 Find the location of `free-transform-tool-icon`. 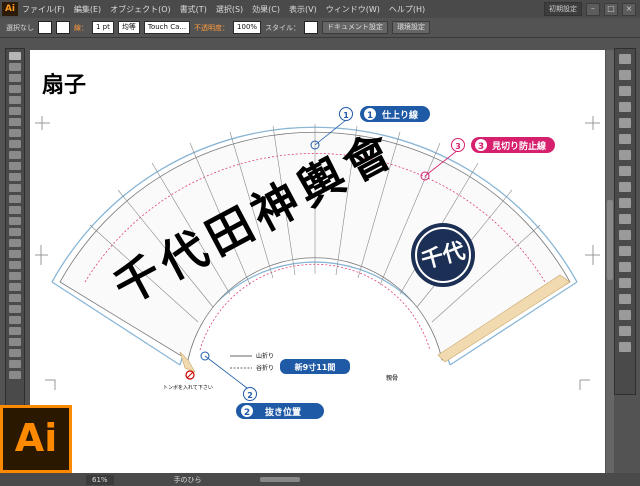

free-transform-tool-icon is located at coordinates (15, 221).